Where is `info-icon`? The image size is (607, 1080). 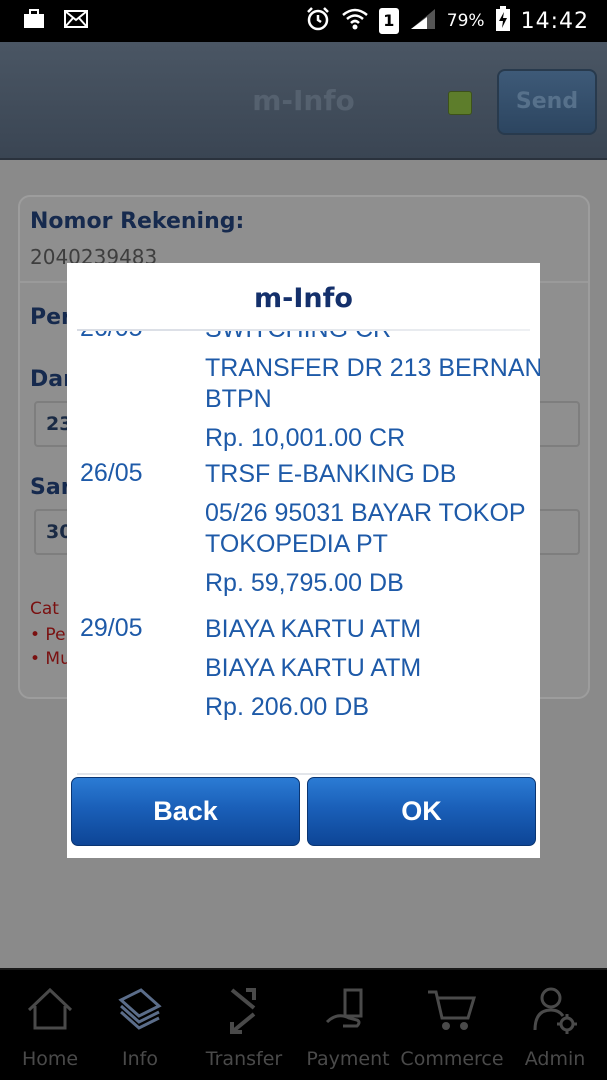
info-icon is located at coordinates (140, 1011).